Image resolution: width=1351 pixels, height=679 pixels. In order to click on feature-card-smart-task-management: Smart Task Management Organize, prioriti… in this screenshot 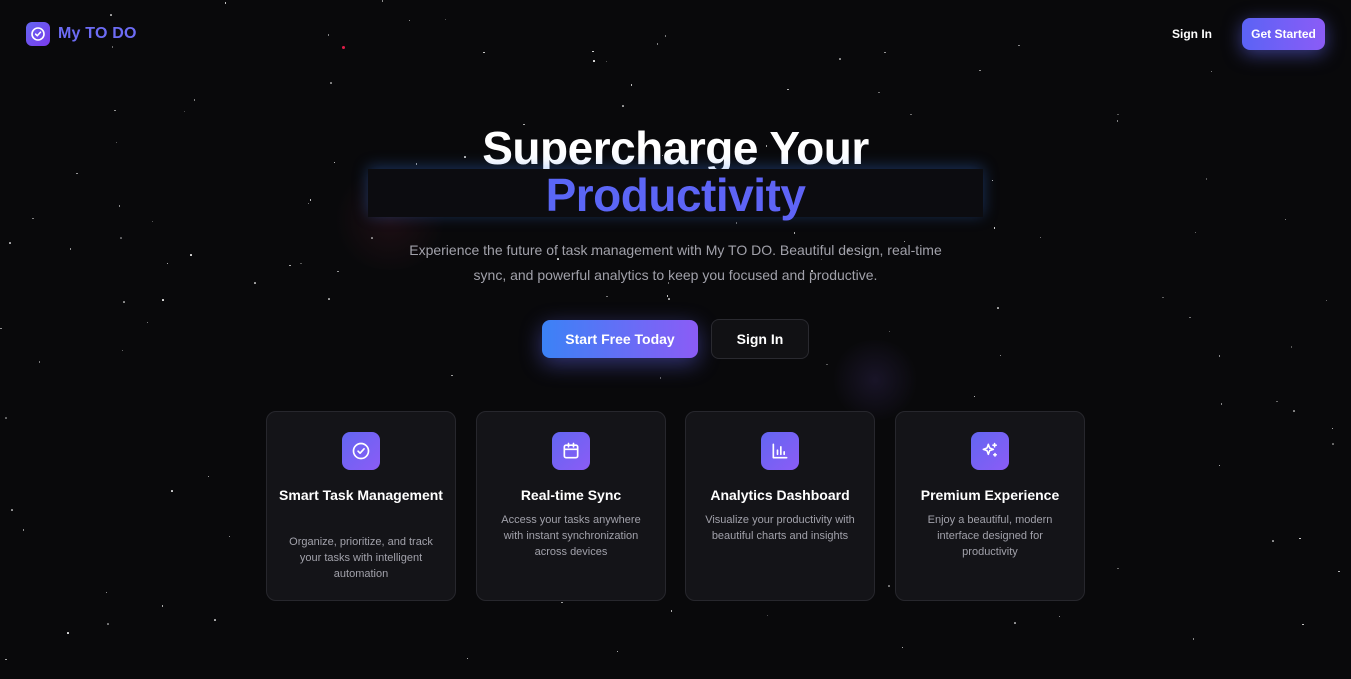, I will do `click(361, 506)`.